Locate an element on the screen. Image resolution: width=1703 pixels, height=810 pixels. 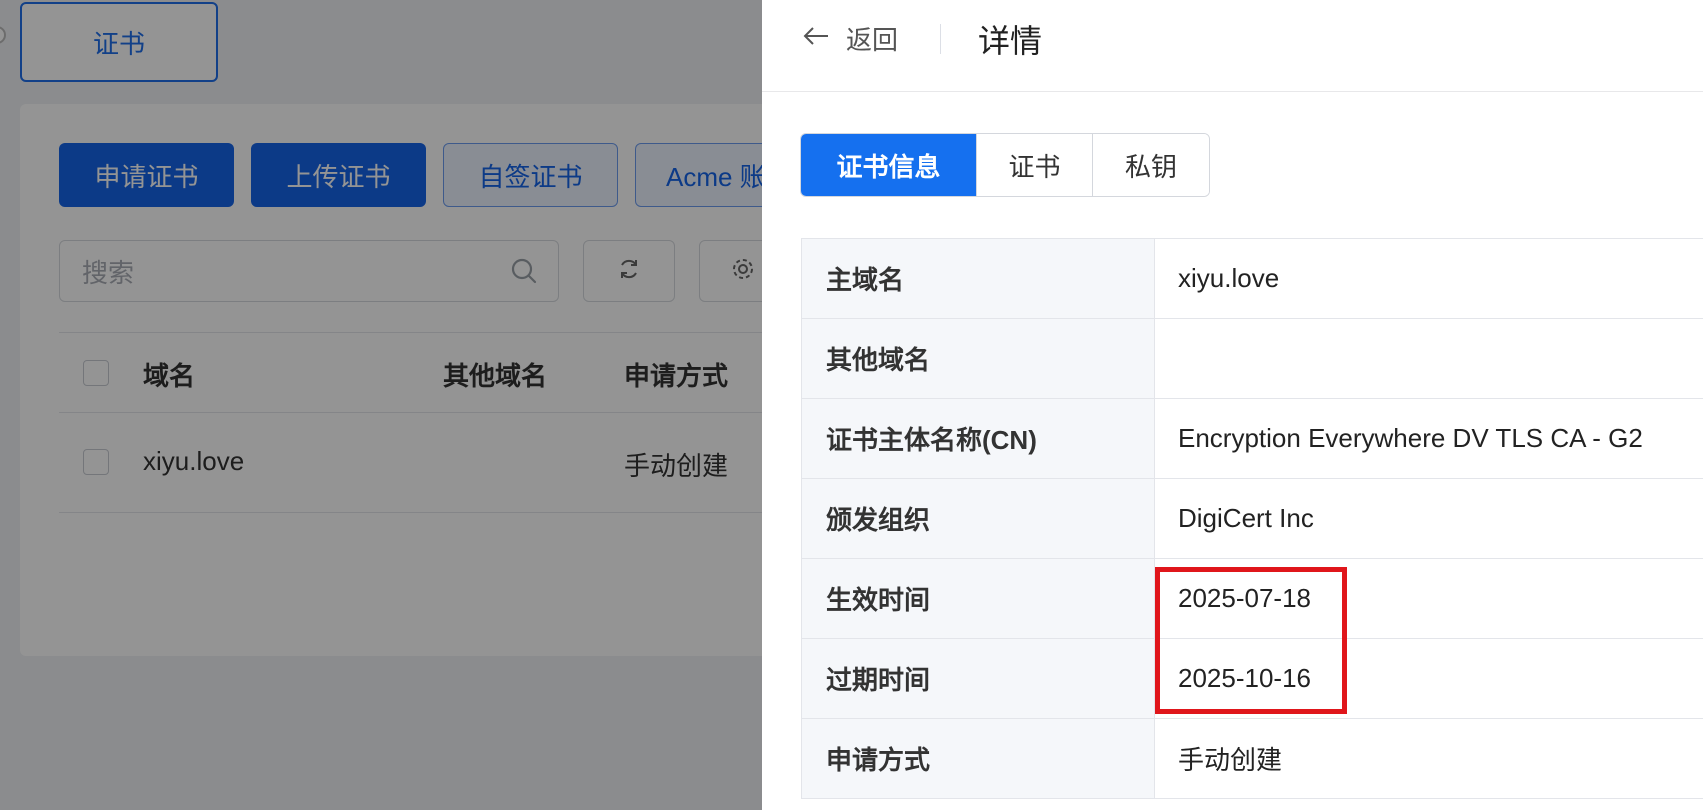
detail-value: 2025-10-16 is located at coordinates (1244, 678).